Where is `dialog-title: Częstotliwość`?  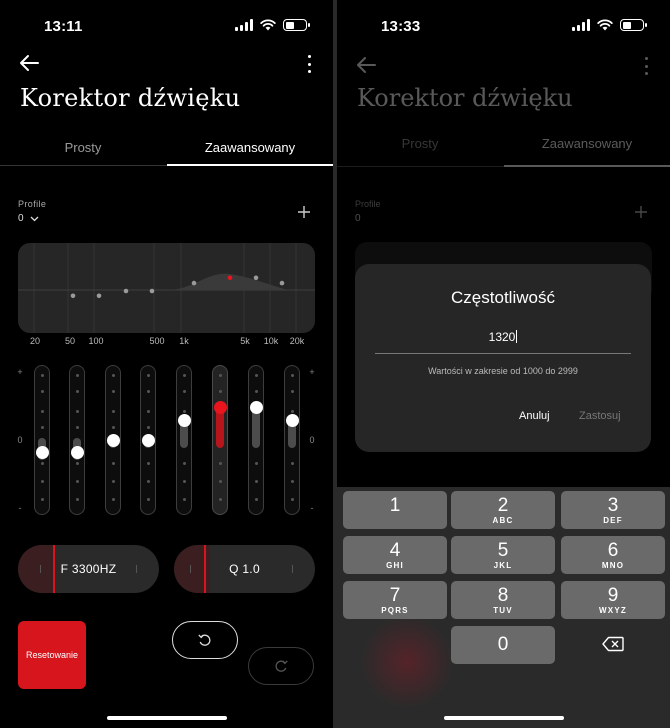 dialog-title: Częstotliwość is located at coordinates (503, 297).